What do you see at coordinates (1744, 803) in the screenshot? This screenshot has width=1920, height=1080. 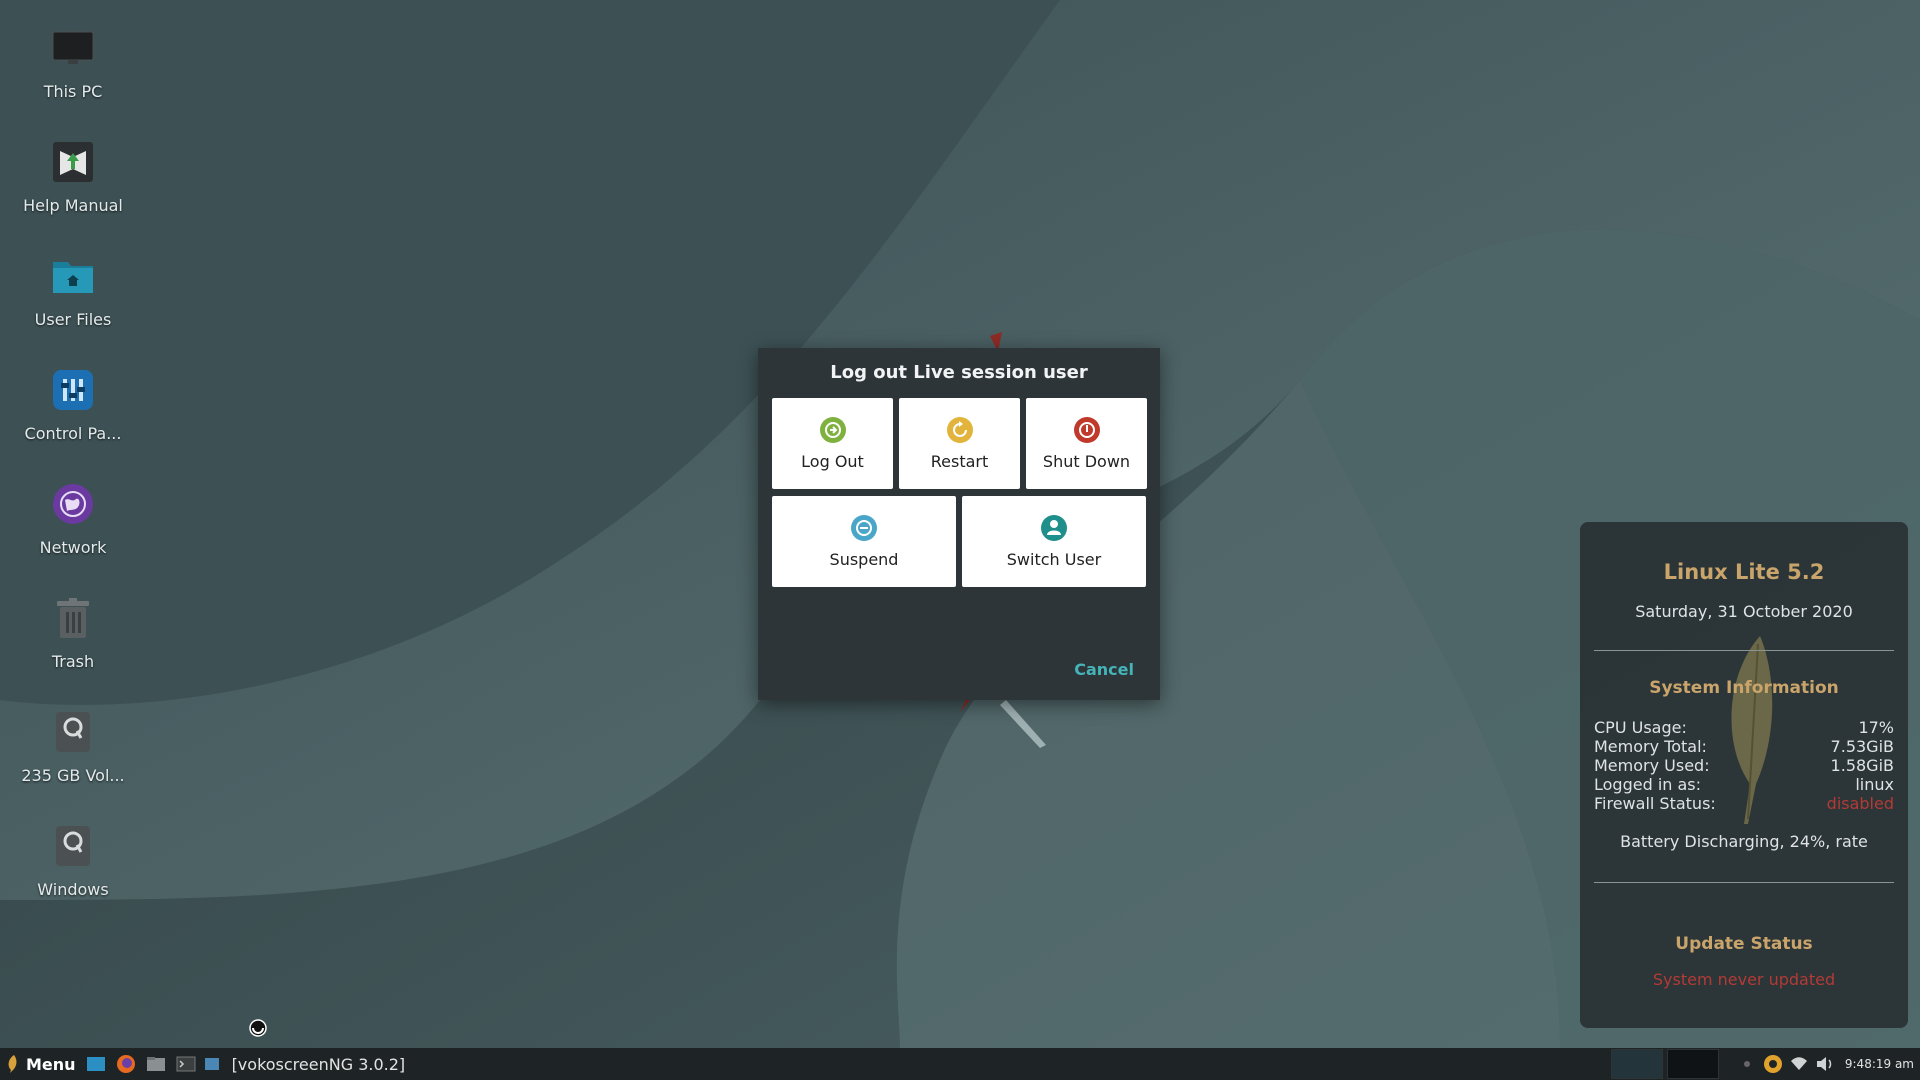 I see `info-row-firewall: Firewall Status: disabled` at bounding box center [1744, 803].